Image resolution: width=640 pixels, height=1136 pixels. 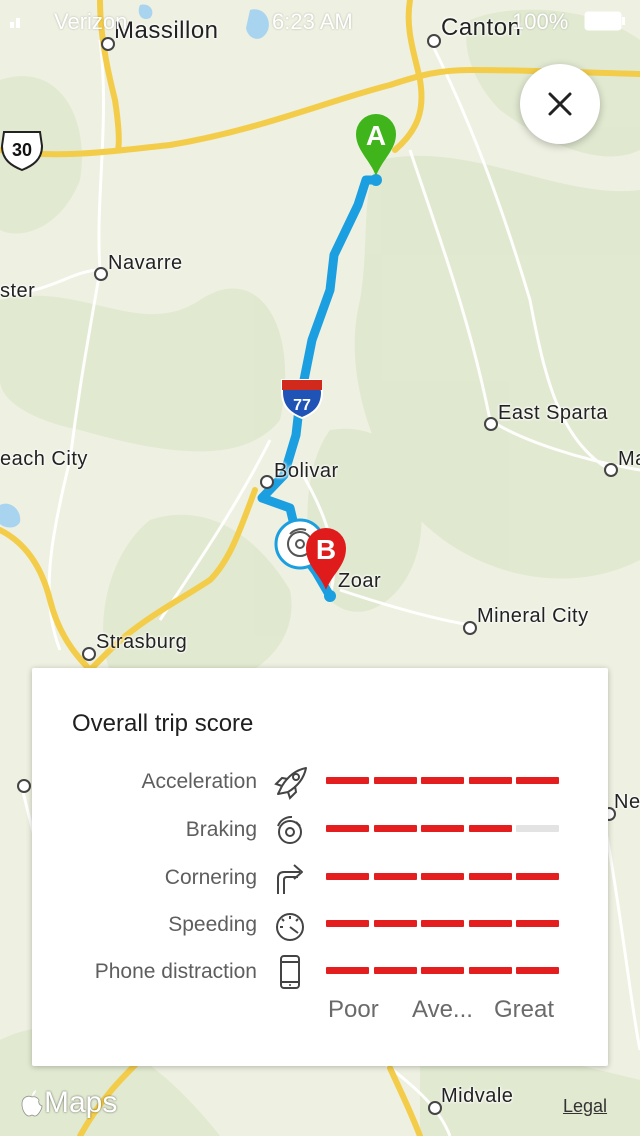 What do you see at coordinates (312, 21) in the screenshot?
I see `status-time: 6:23 AM` at bounding box center [312, 21].